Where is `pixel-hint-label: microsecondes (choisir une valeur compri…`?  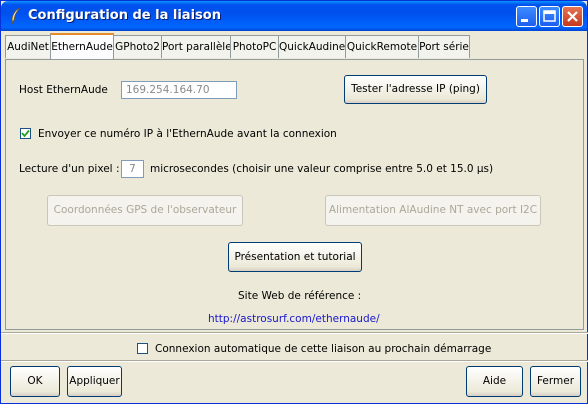
pixel-hint-label: microsecondes (choisir une valeur compri… is located at coordinates (322, 169).